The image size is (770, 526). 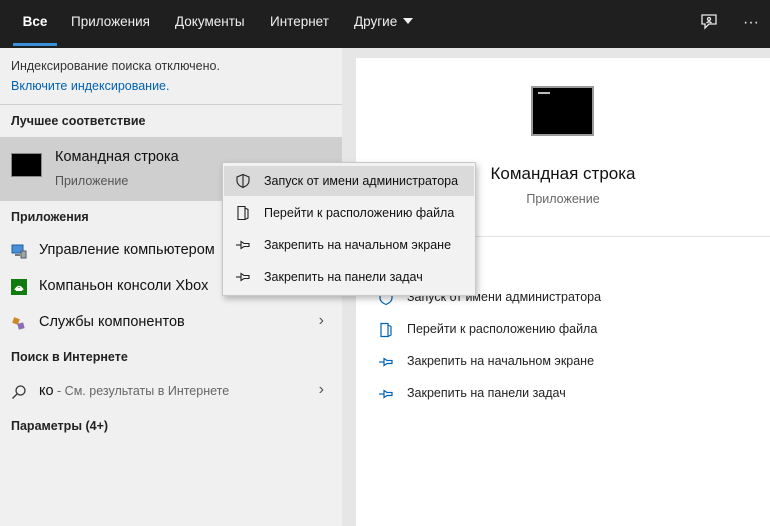 I want to click on web-search-query: ко, so click(x=46, y=391).